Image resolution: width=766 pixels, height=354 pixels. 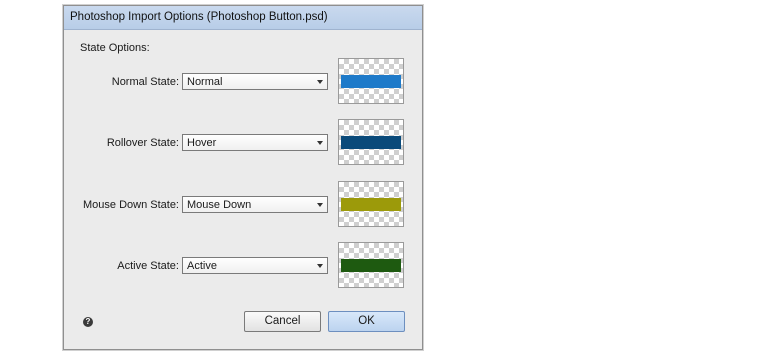 I want to click on rollover-state-swatch, so click(x=371, y=142).